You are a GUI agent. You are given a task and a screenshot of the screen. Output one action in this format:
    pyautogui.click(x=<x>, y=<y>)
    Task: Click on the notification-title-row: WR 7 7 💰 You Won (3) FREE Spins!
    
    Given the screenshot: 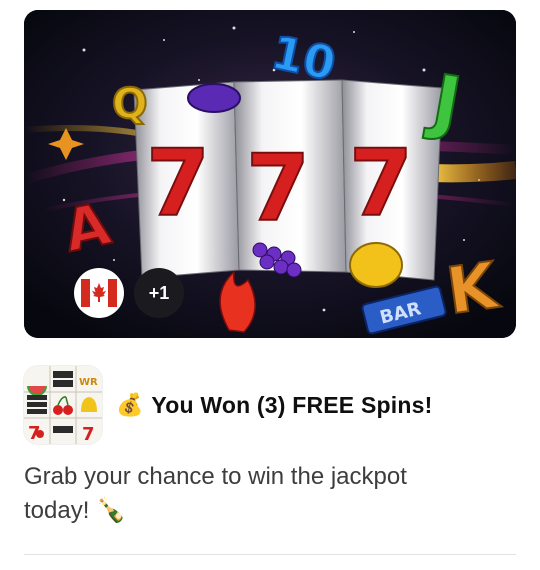 What is the action you would take?
    pyautogui.click(x=228, y=405)
    